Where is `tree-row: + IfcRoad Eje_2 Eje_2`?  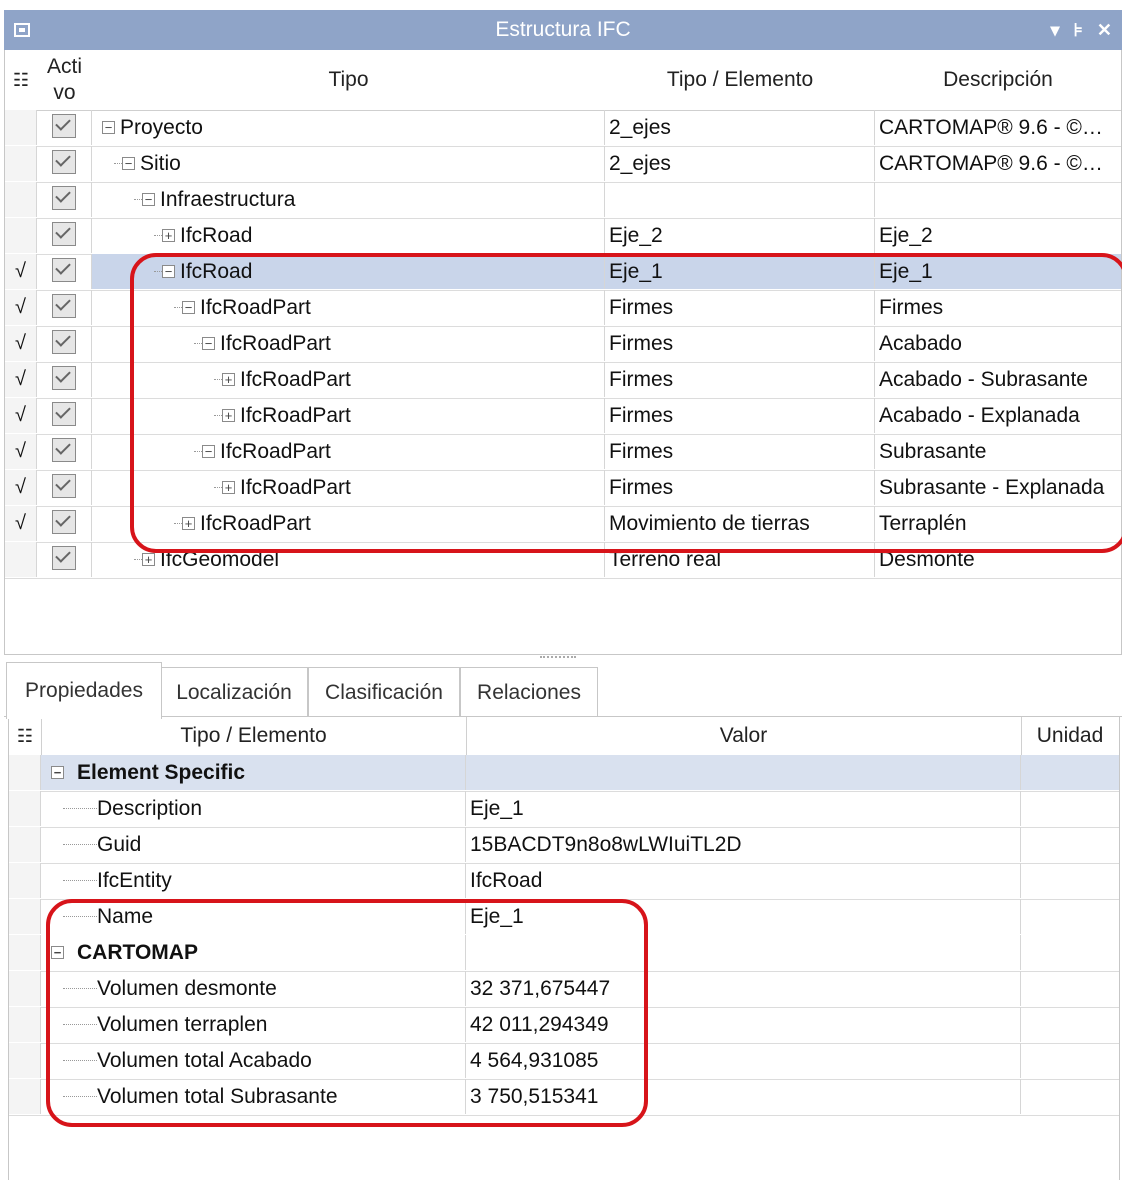
tree-row: + IfcRoad Eje_2 Eje_2 is located at coordinates (563, 236).